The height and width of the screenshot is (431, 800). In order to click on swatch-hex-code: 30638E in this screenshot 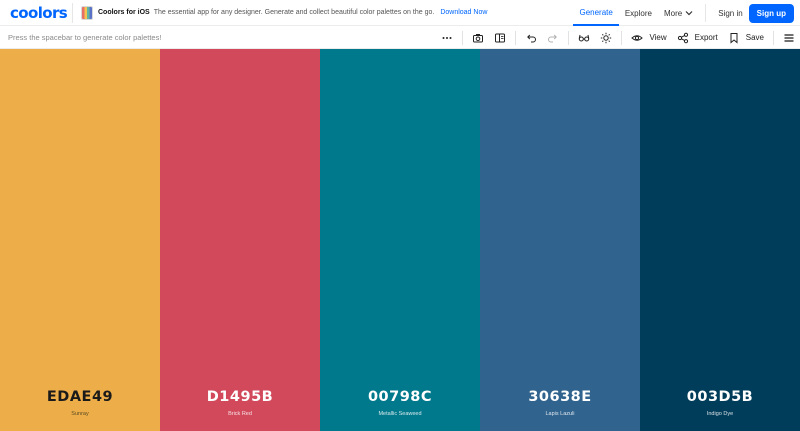, I will do `click(560, 397)`.